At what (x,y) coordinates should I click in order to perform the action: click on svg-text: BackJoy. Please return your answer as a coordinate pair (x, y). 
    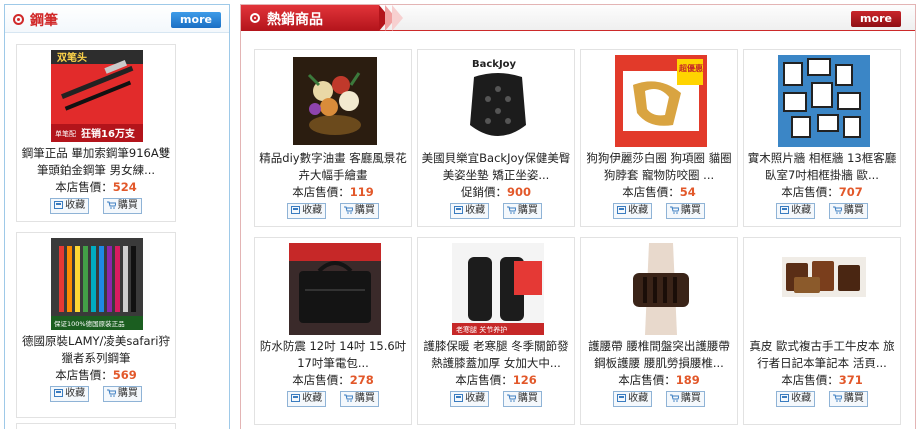
    Looking at the image, I should click on (494, 64).